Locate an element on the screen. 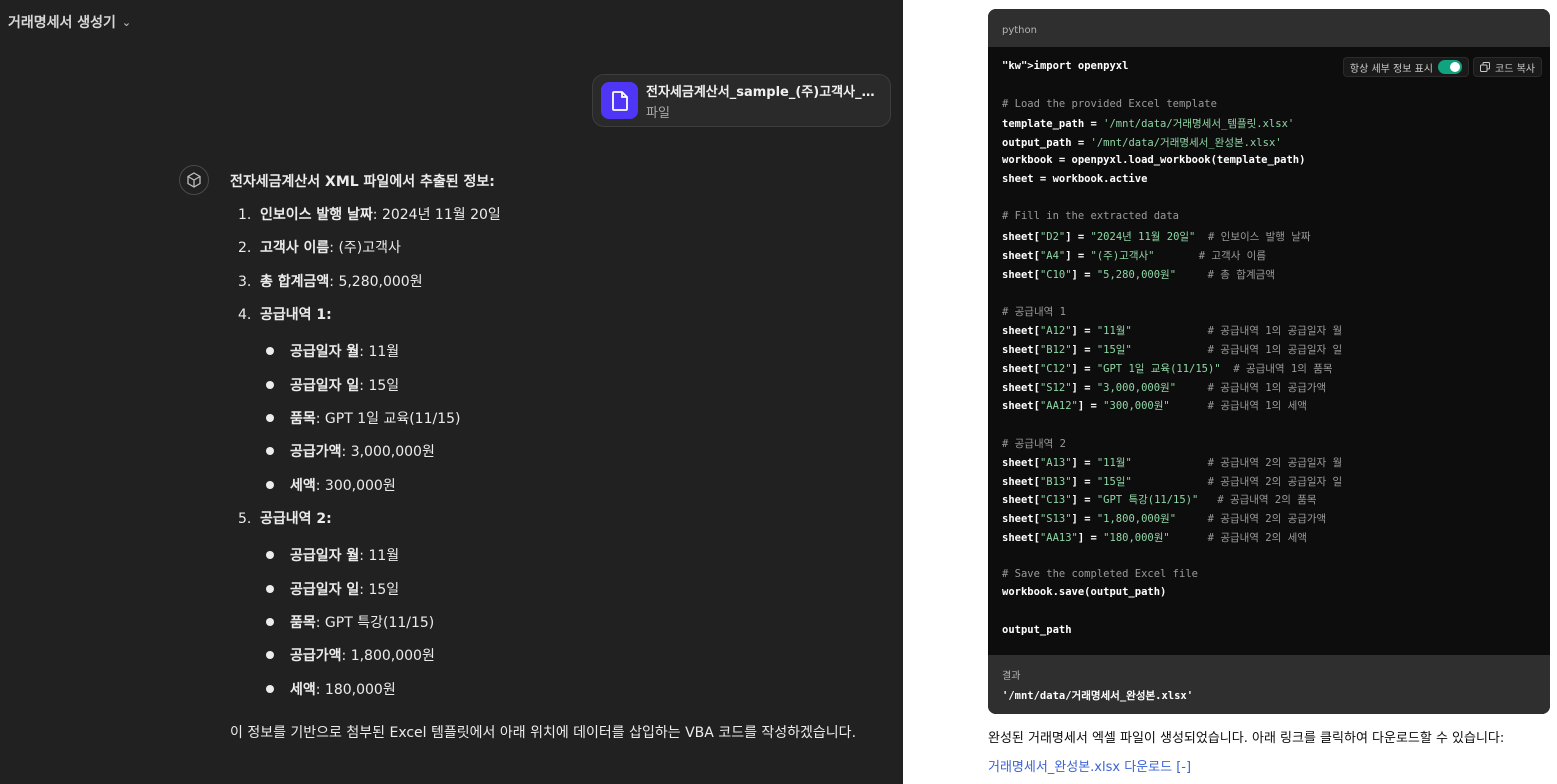 The width and height of the screenshot is (1557, 784). document-icon is located at coordinates (619, 100).